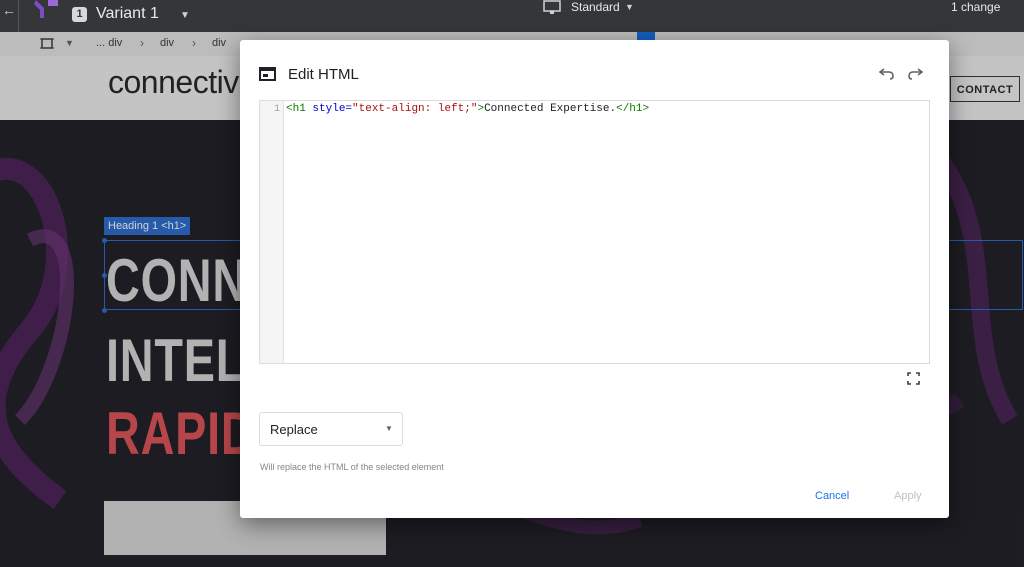 This screenshot has height=567, width=1024. I want to click on apply-button: Apply, so click(908, 496).